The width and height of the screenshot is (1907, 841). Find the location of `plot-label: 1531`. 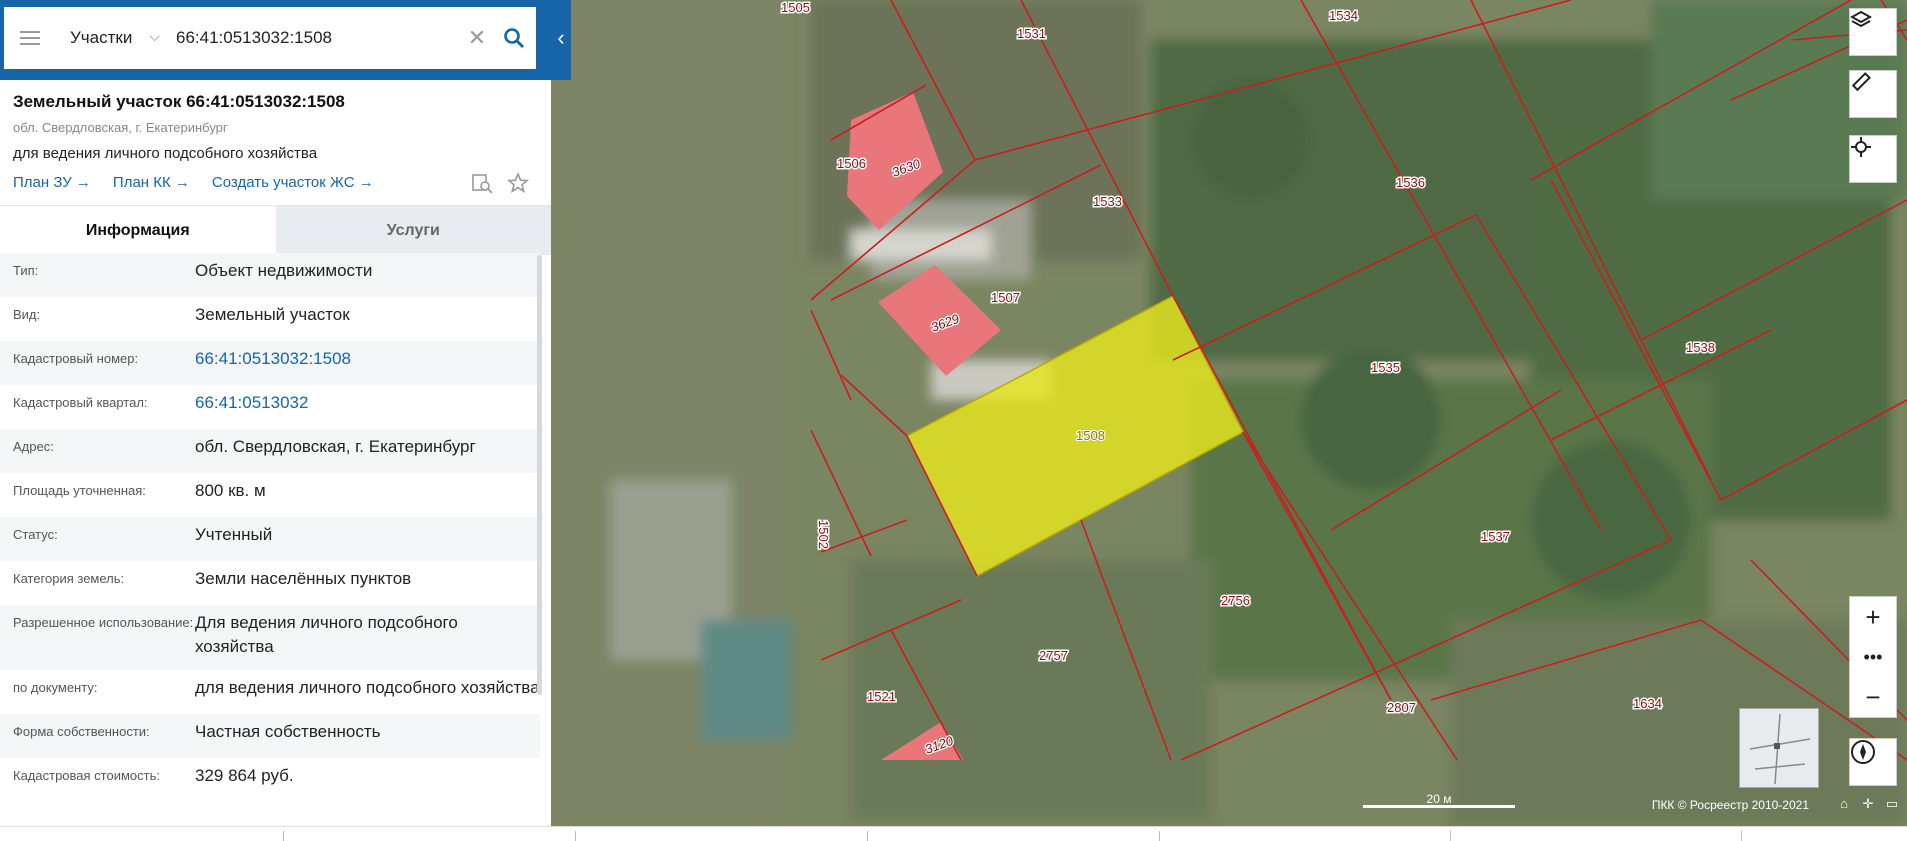

plot-label: 1531 is located at coordinates (1031, 33).